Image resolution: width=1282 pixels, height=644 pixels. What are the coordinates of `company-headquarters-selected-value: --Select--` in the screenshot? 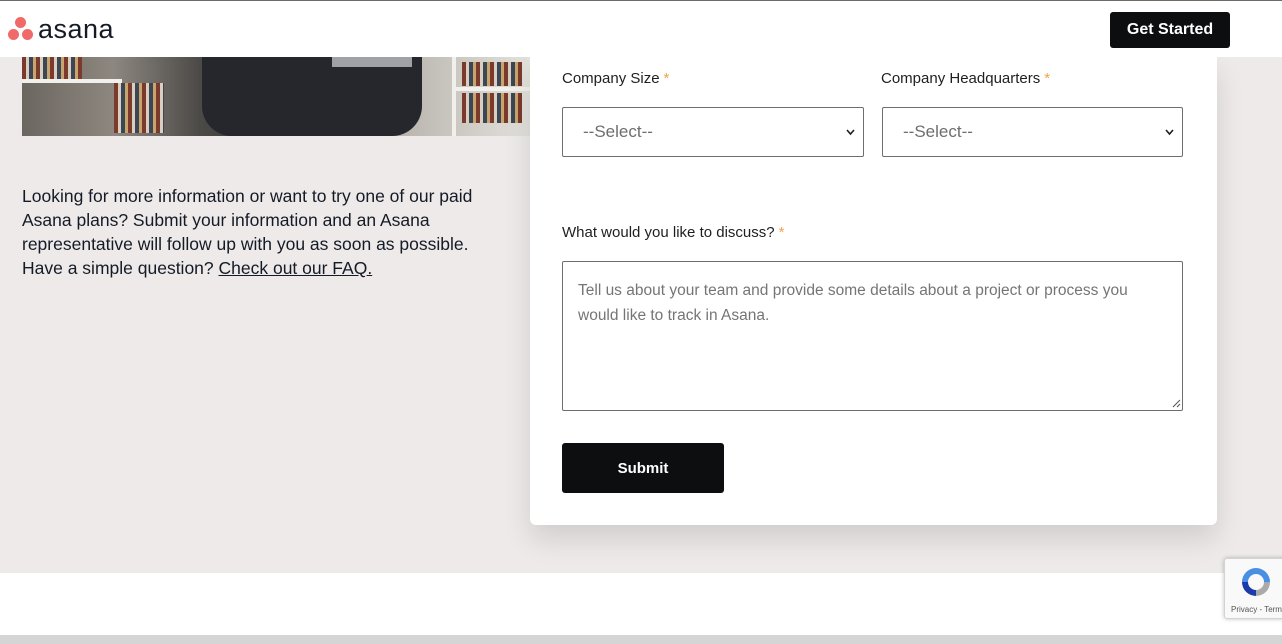 It's located at (938, 131).